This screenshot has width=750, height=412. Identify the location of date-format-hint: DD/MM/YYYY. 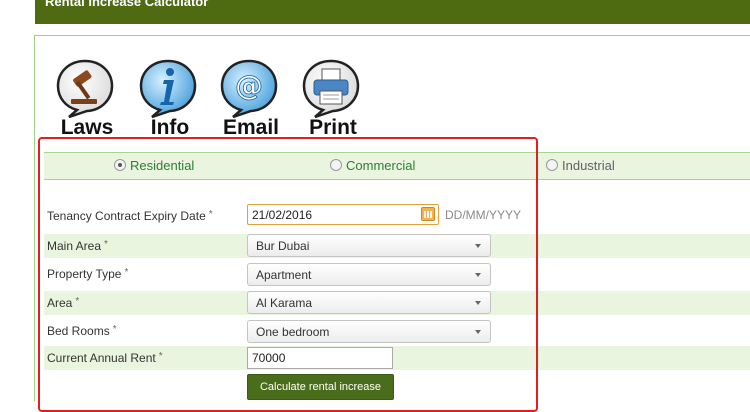
(483, 215).